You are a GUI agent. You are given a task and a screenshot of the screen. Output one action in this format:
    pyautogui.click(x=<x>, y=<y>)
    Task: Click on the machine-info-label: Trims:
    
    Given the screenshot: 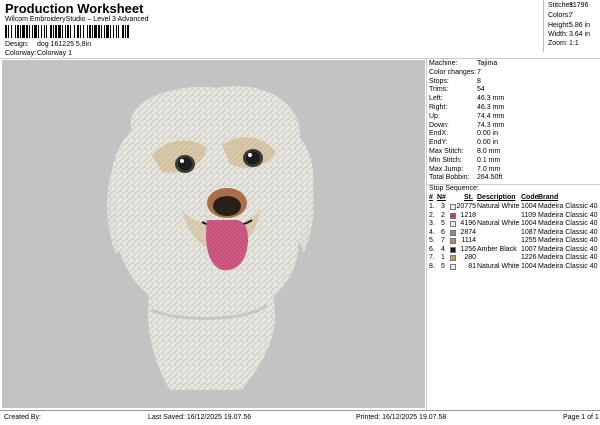 What is the action you would take?
    pyautogui.click(x=439, y=90)
    